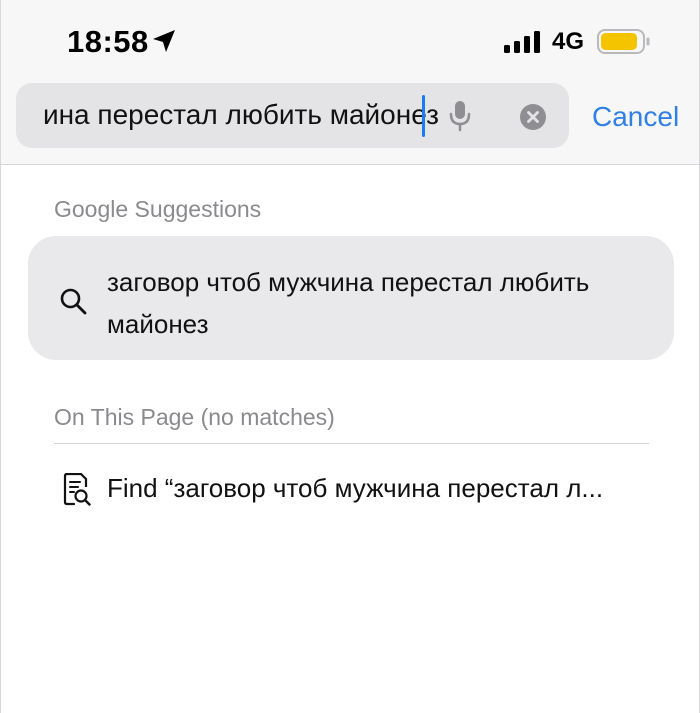 This screenshot has width=700, height=713. I want to click on microphone-icon, so click(460, 116).